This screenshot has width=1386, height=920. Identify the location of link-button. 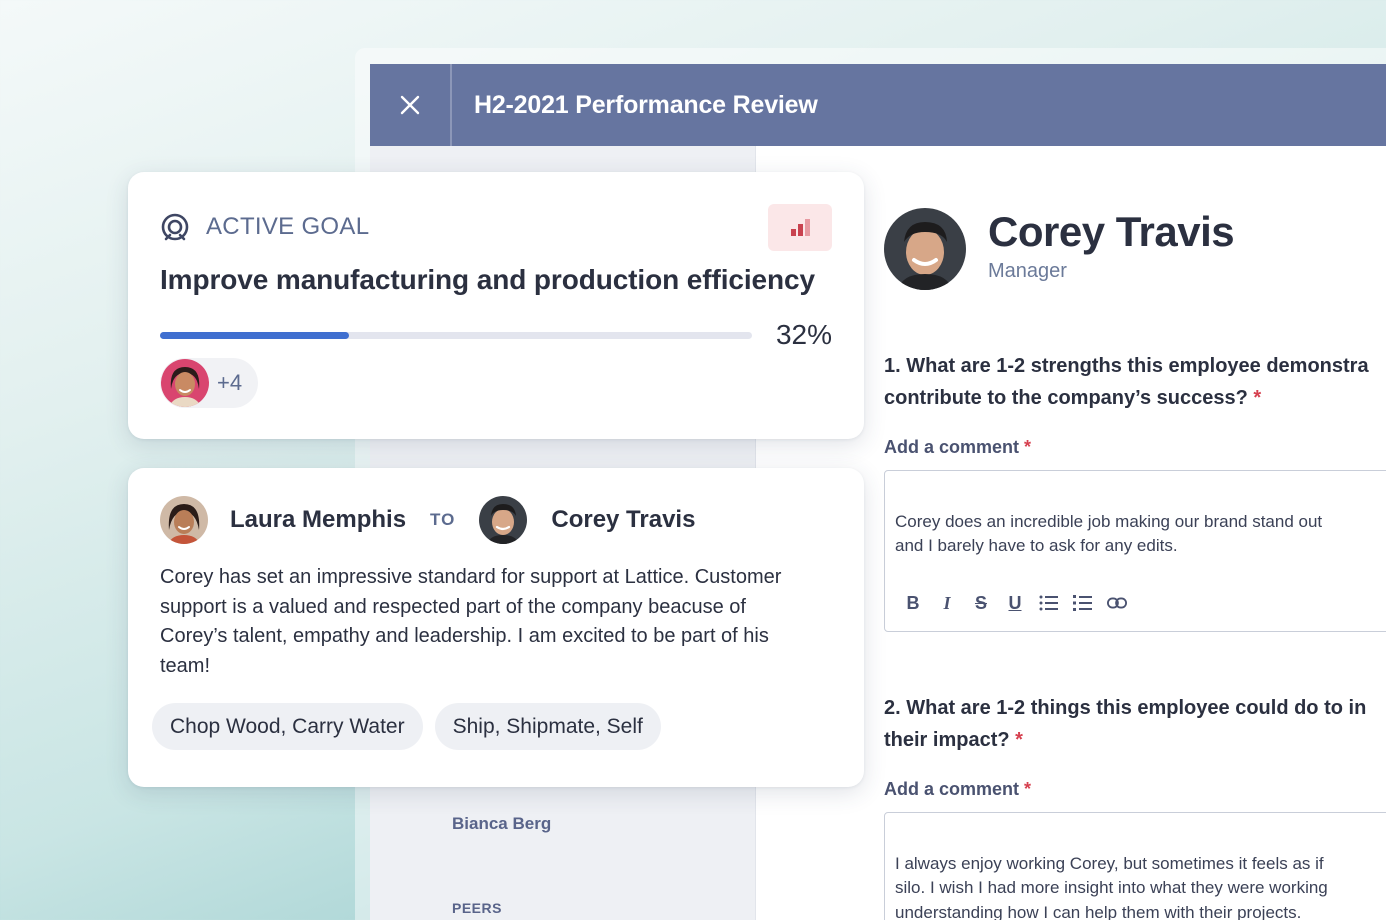
(1117, 603).